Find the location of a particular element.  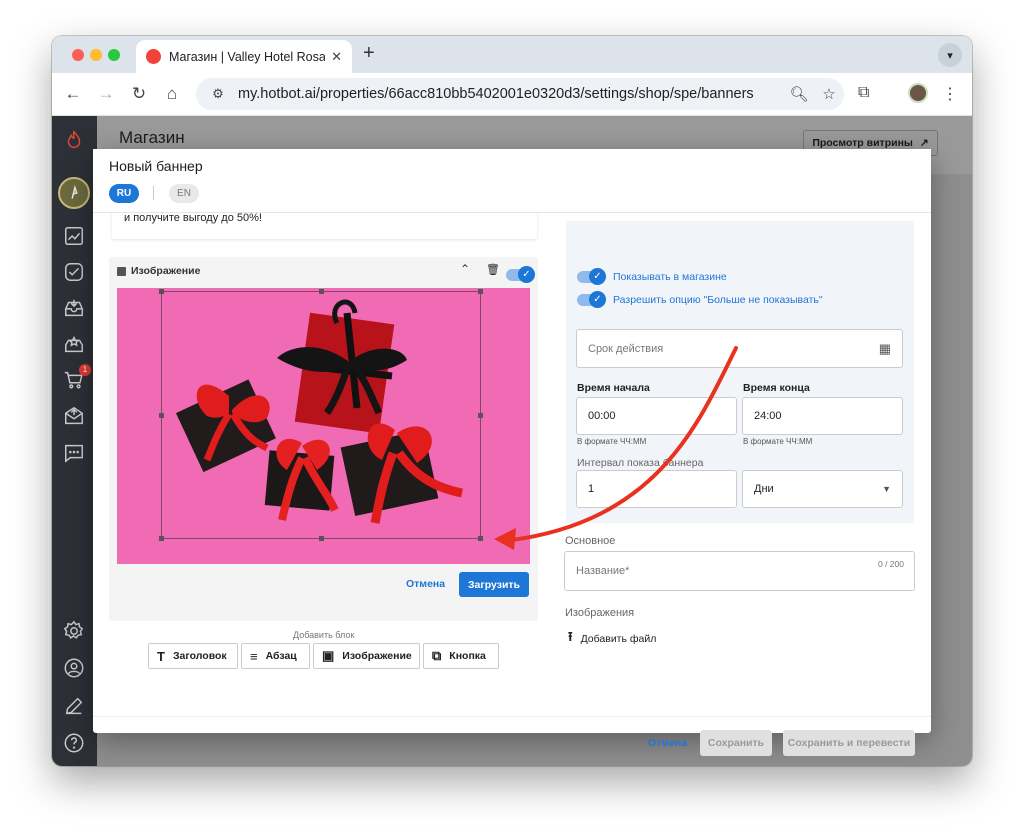

add-file-button: ⭱ Добавить файл is located at coordinates (612, 639).